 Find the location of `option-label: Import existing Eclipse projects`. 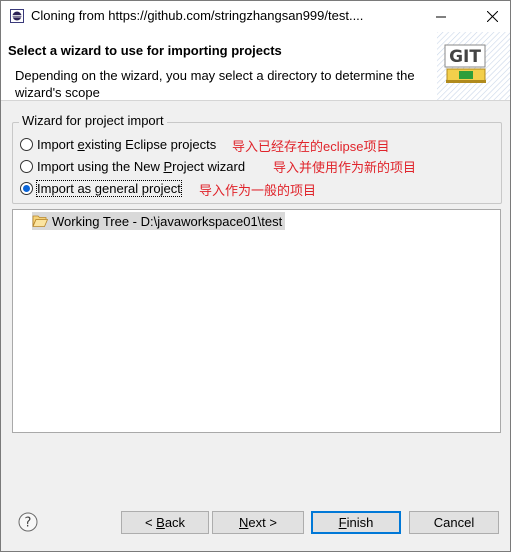

option-label: Import existing Eclipse projects is located at coordinates (127, 144).